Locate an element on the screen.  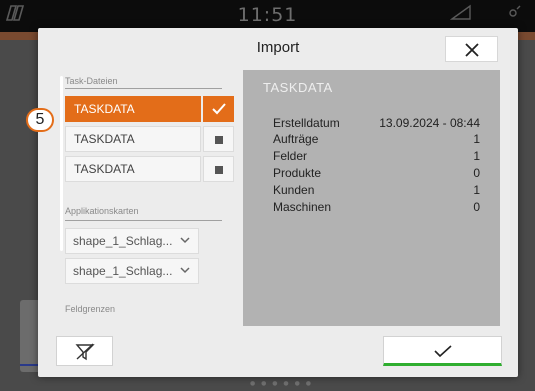
signal-icon is located at coordinates (460, 14).